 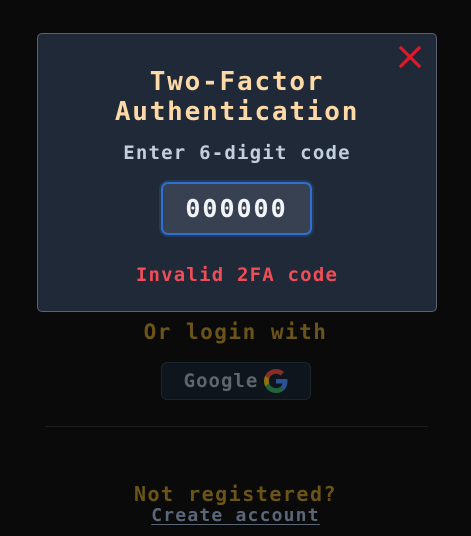 I want to click on not-registered-text: Not registered?, so click(x=235, y=494).